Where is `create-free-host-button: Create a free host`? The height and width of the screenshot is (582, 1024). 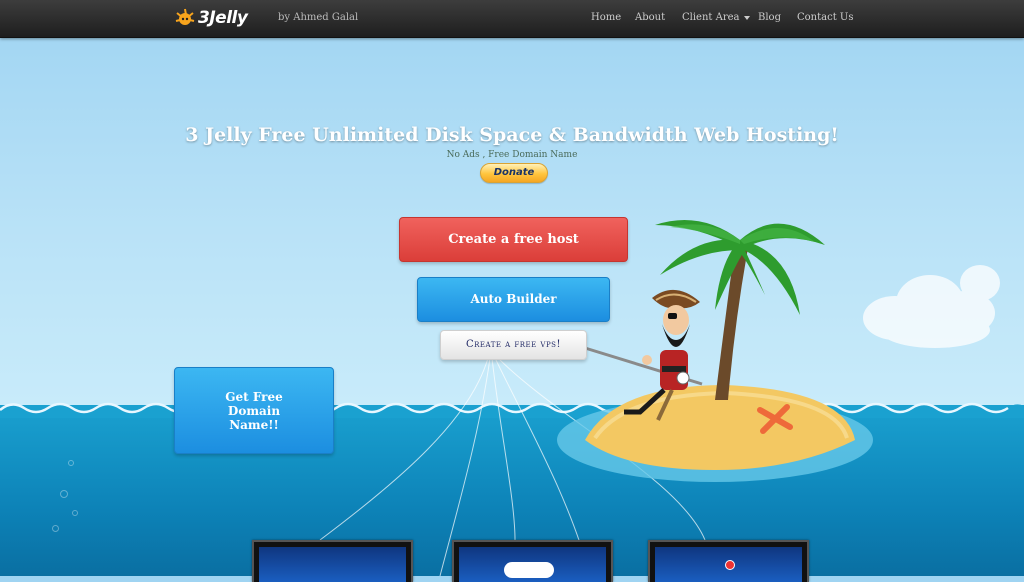
create-free-host-button: Create a free host is located at coordinates (513, 239).